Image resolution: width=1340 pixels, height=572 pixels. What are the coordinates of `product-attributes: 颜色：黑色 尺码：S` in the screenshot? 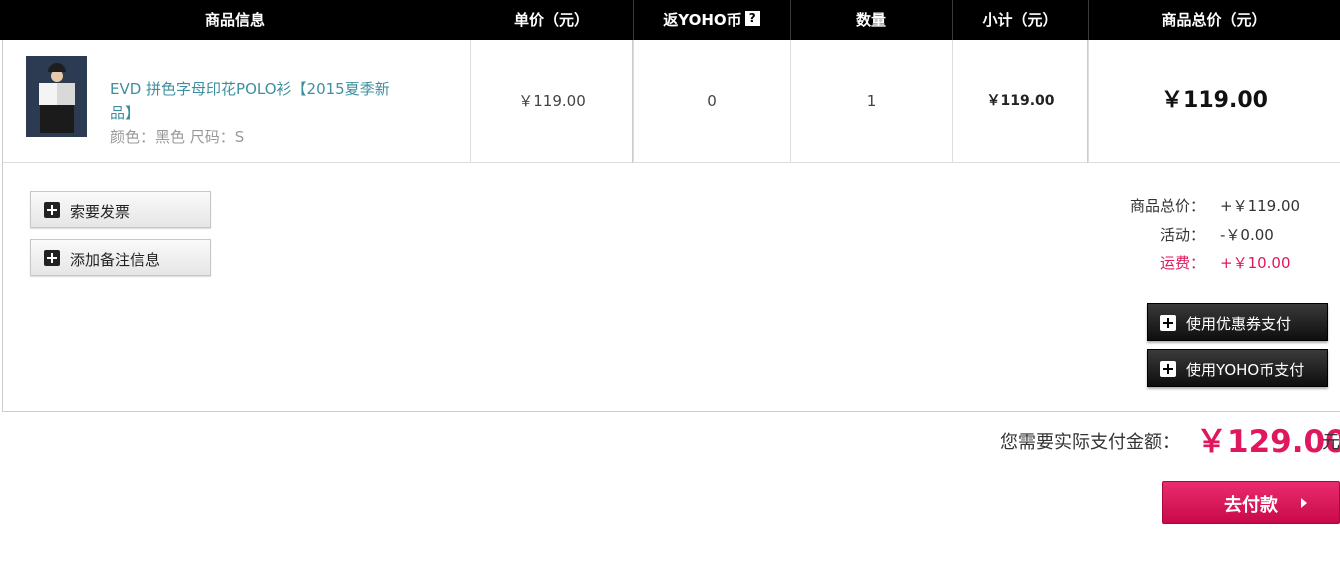 It's located at (177, 137).